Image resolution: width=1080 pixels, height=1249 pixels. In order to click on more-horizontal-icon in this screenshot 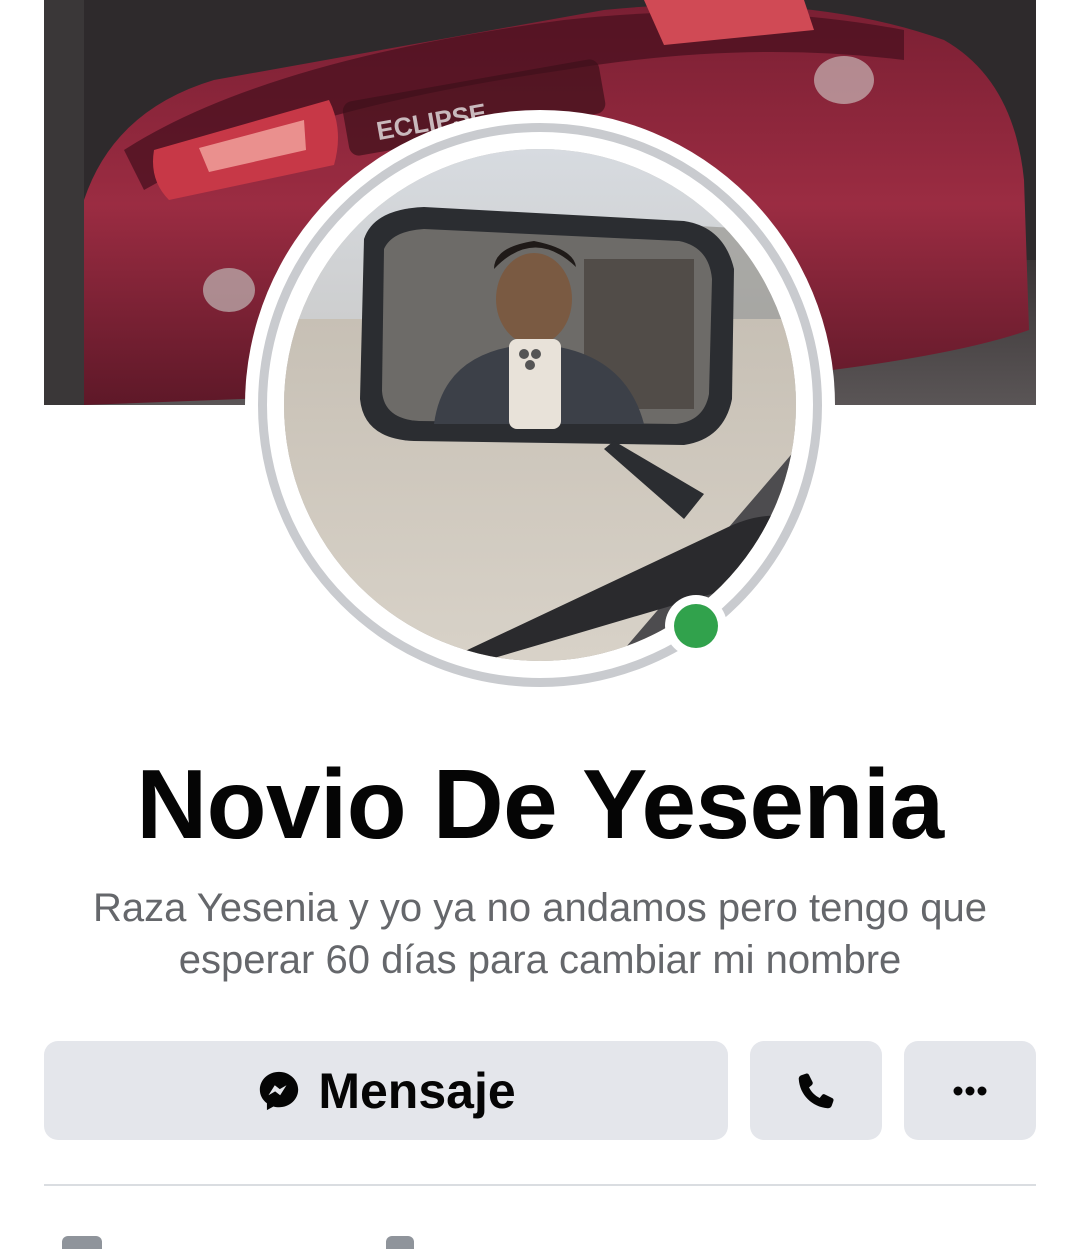, I will do `click(970, 1091)`.